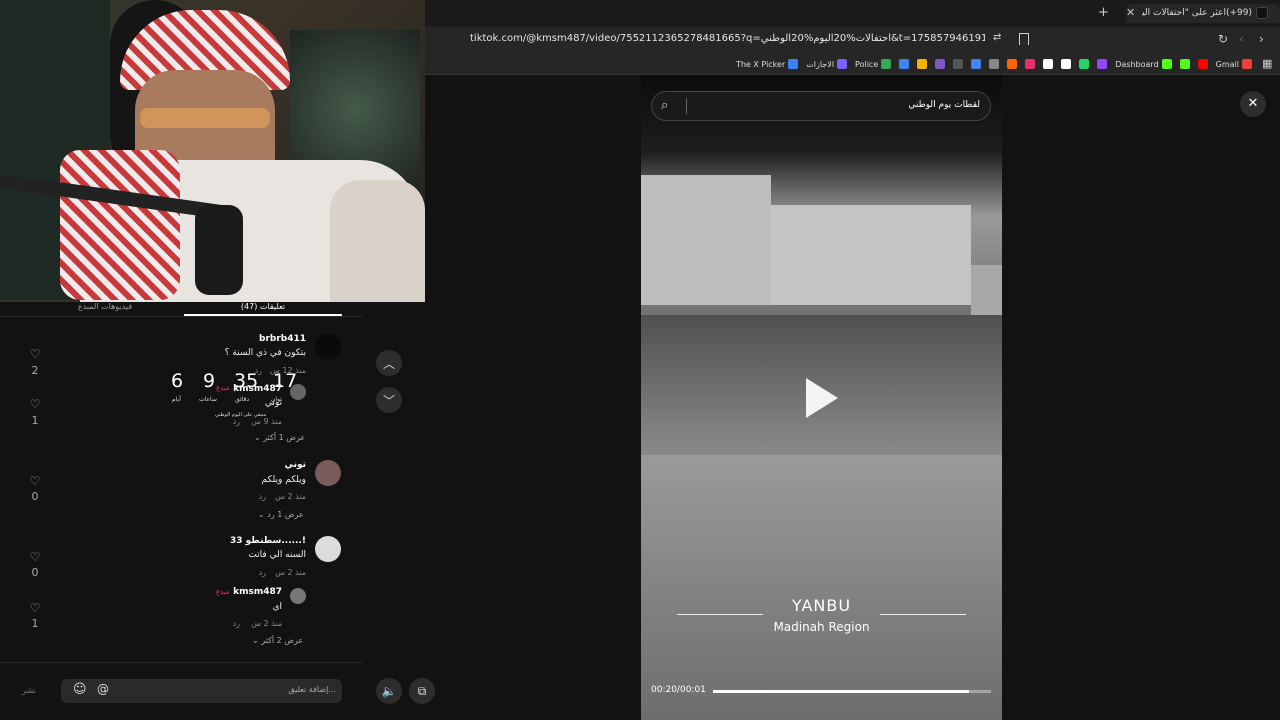 Image resolution: width=1280 pixels, height=720 pixels. I want to click on forward-icon: ›, so click(1261, 39).